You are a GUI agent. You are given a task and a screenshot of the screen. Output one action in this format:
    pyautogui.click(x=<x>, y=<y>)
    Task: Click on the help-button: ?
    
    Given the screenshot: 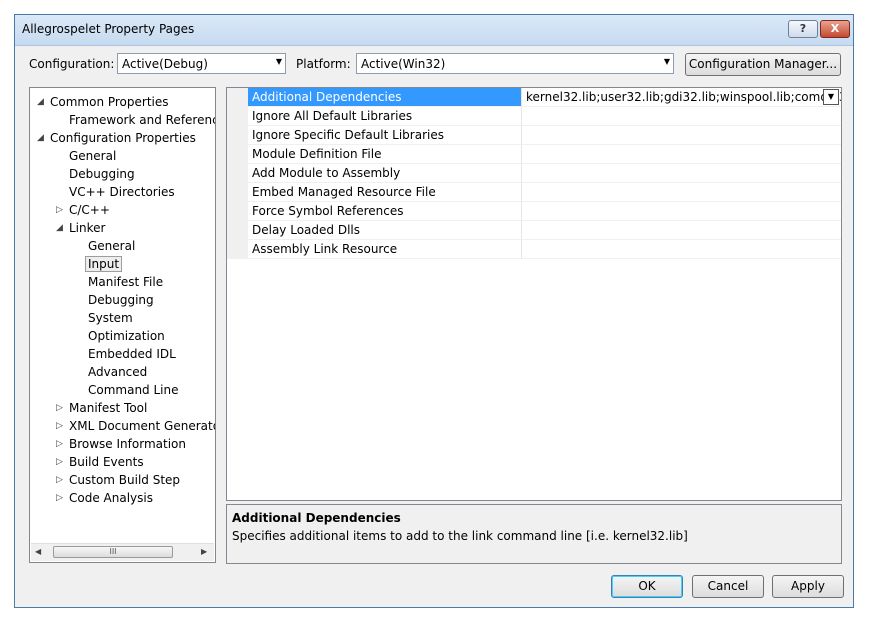 What is the action you would take?
    pyautogui.click(x=803, y=29)
    